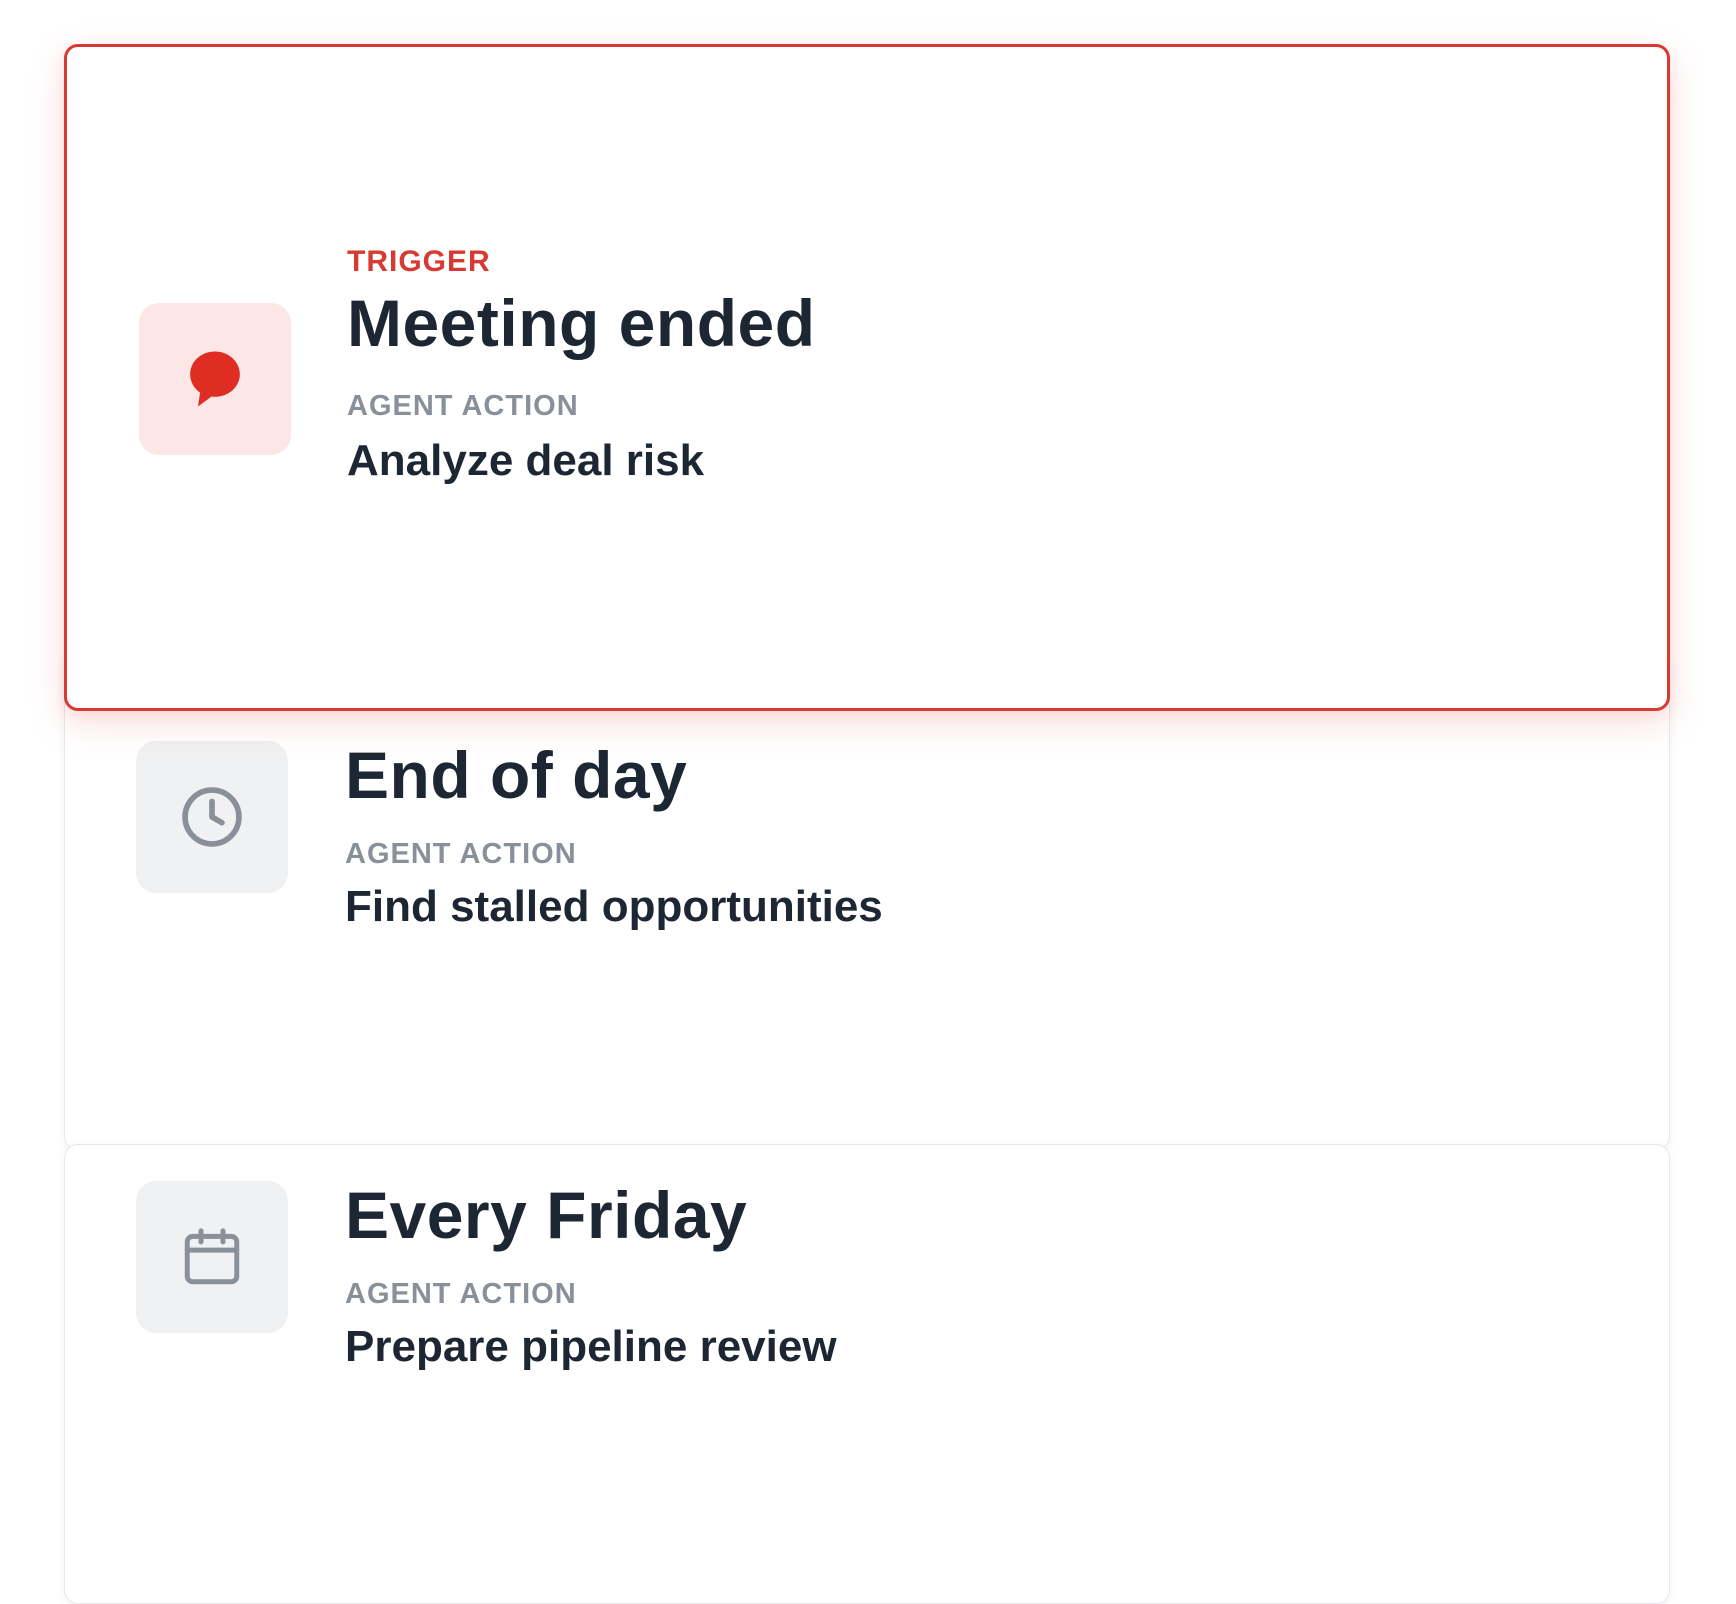 Image resolution: width=1736 pixels, height=1604 pixels. Describe the element at coordinates (516, 775) in the screenshot. I see `trigger-title: End of day` at that location.